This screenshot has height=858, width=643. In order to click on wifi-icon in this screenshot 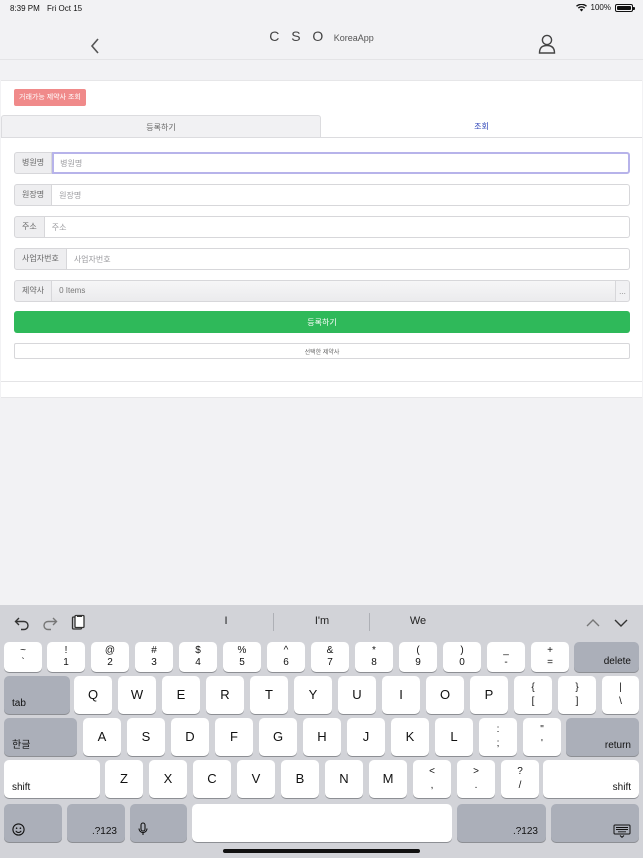, I will do `click(581, 7)`.